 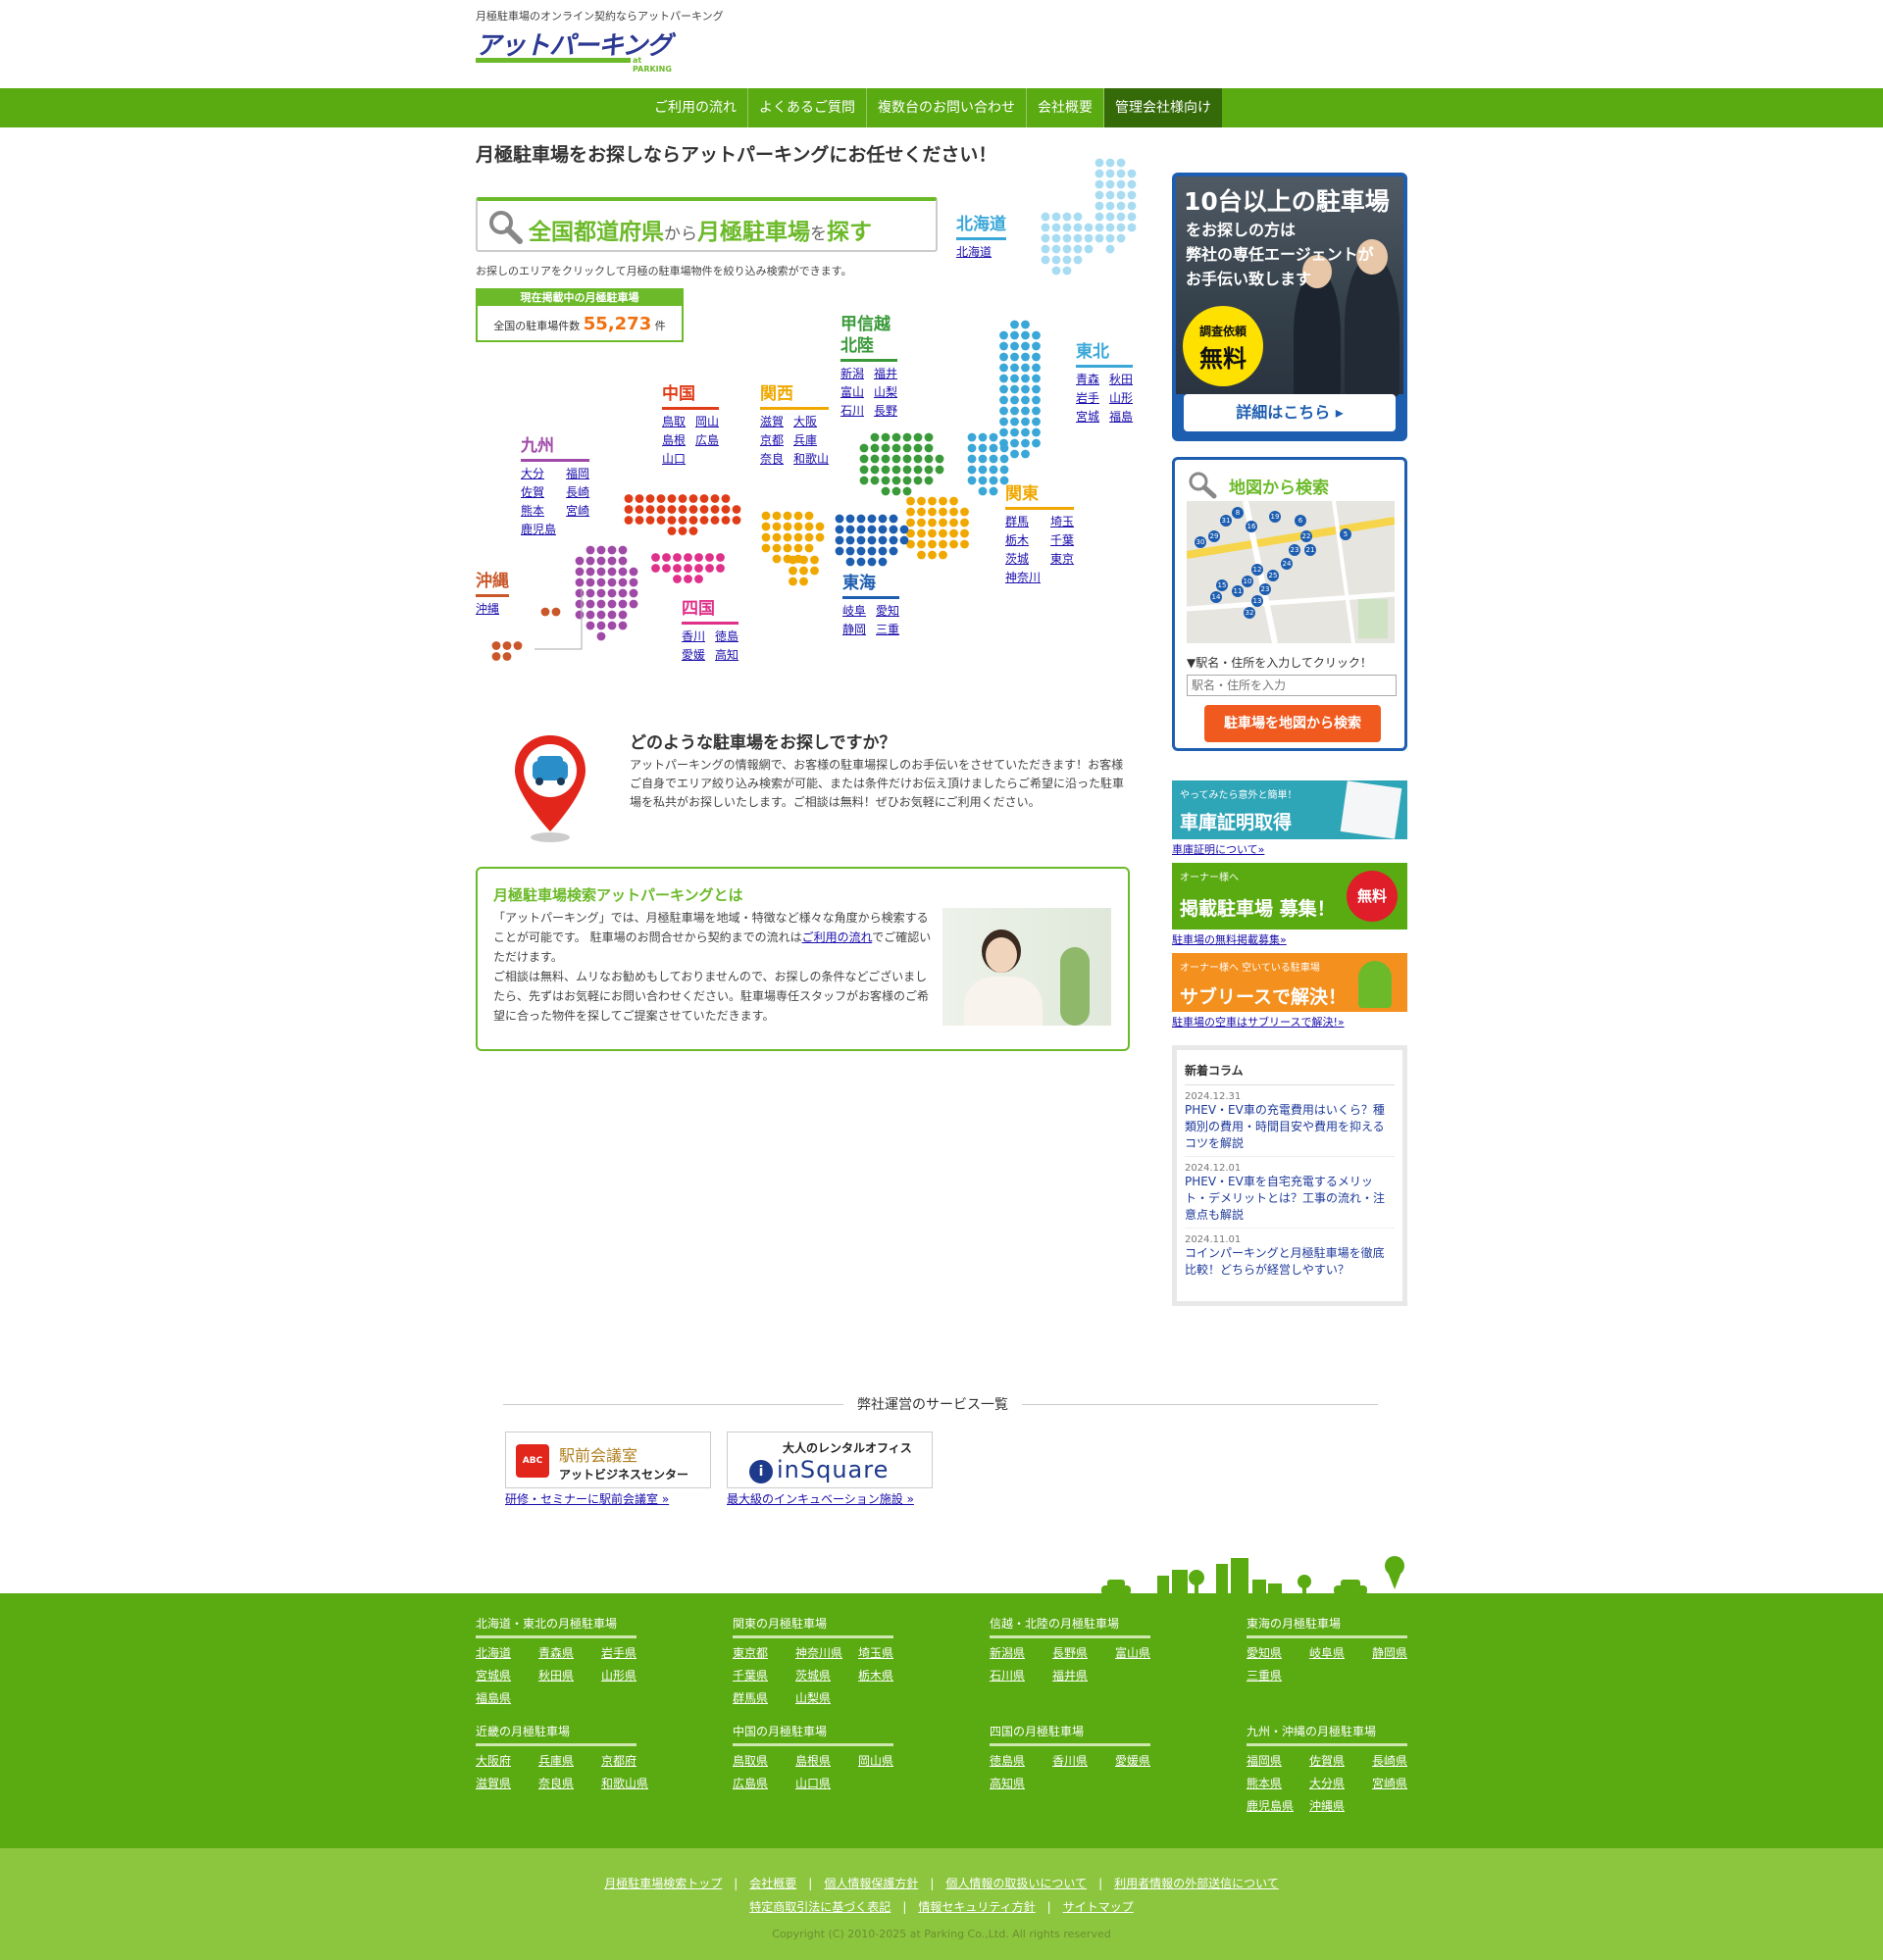 What do you see at coordinates (885, 410) in the screenshot?
I see `prefecture-link: 長野` at bounding box center [885, 410].